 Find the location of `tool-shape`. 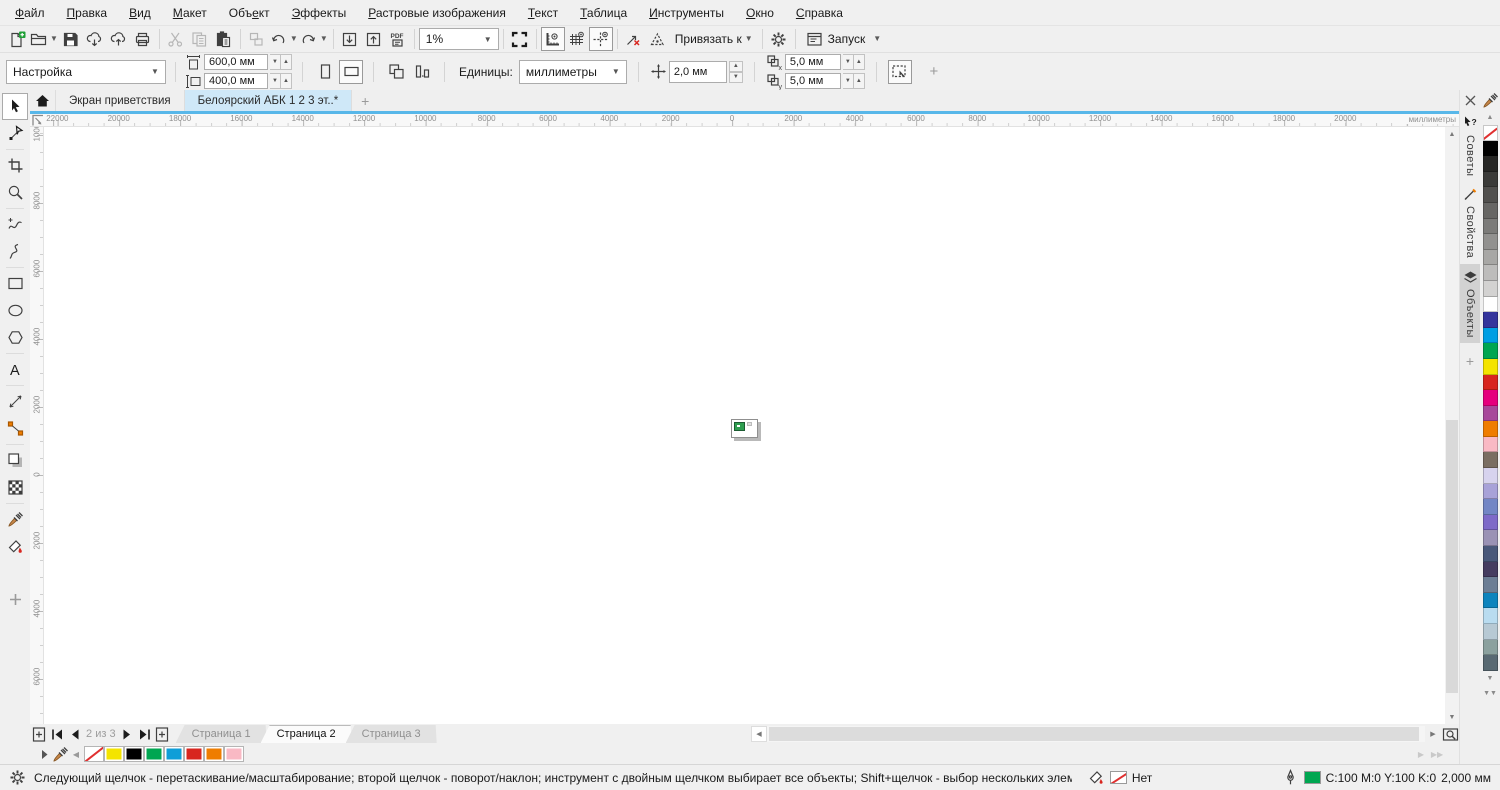

tool-shape is located at coordinates (15, 133).